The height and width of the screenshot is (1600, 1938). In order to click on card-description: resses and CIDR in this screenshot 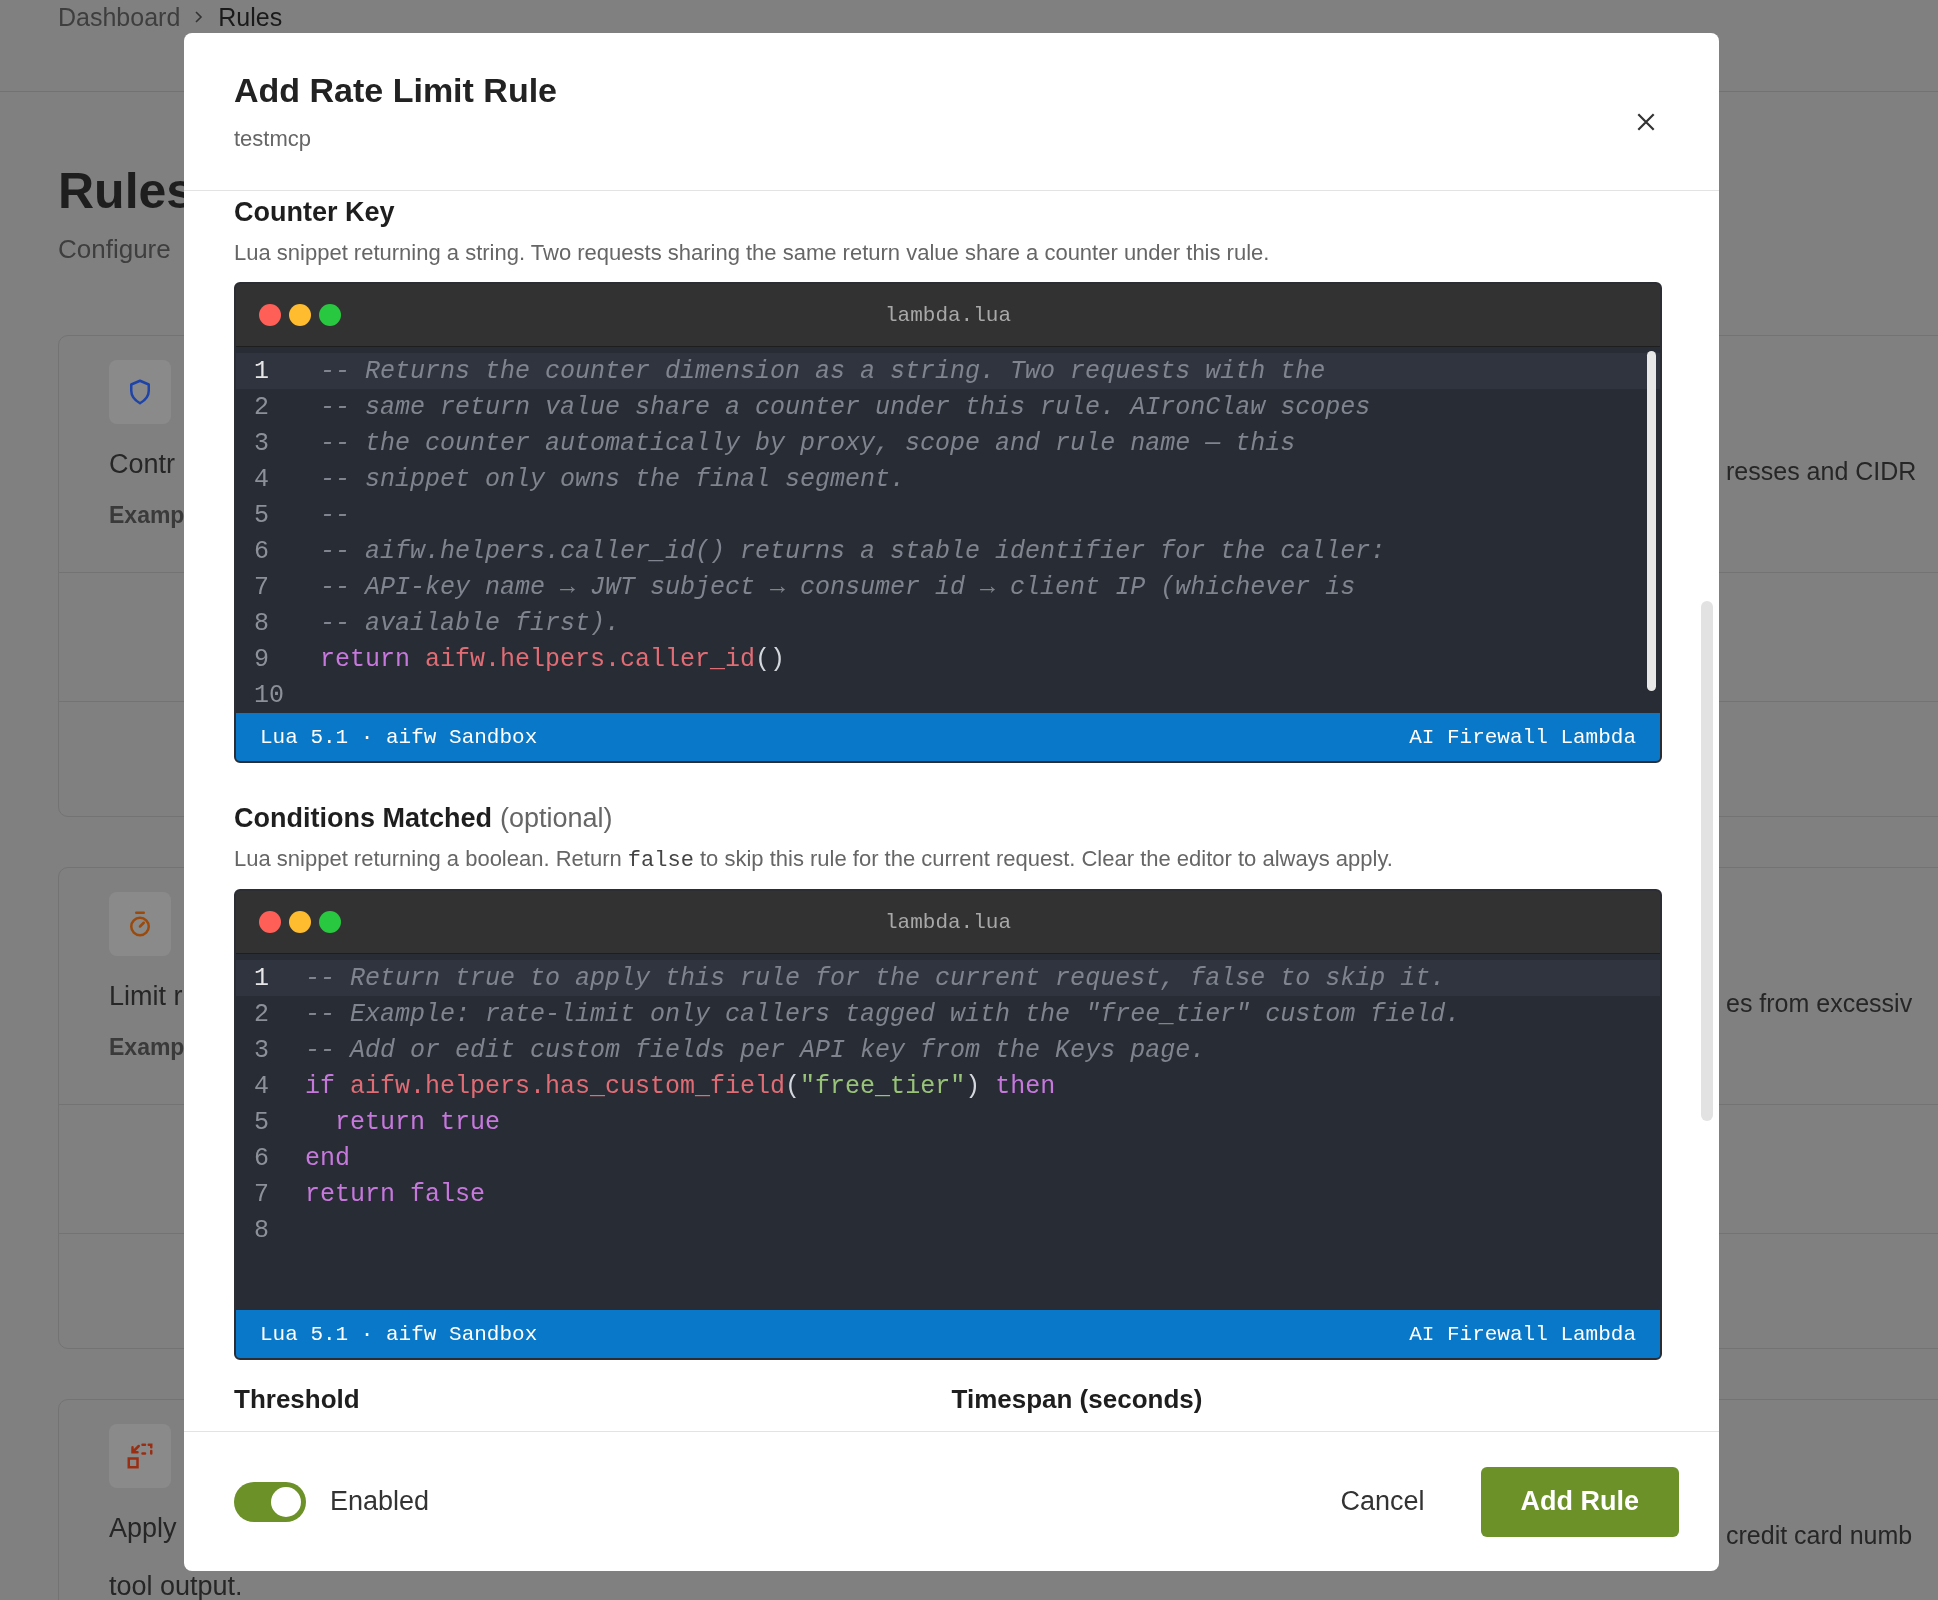, I will do `click(1822, 471)`.